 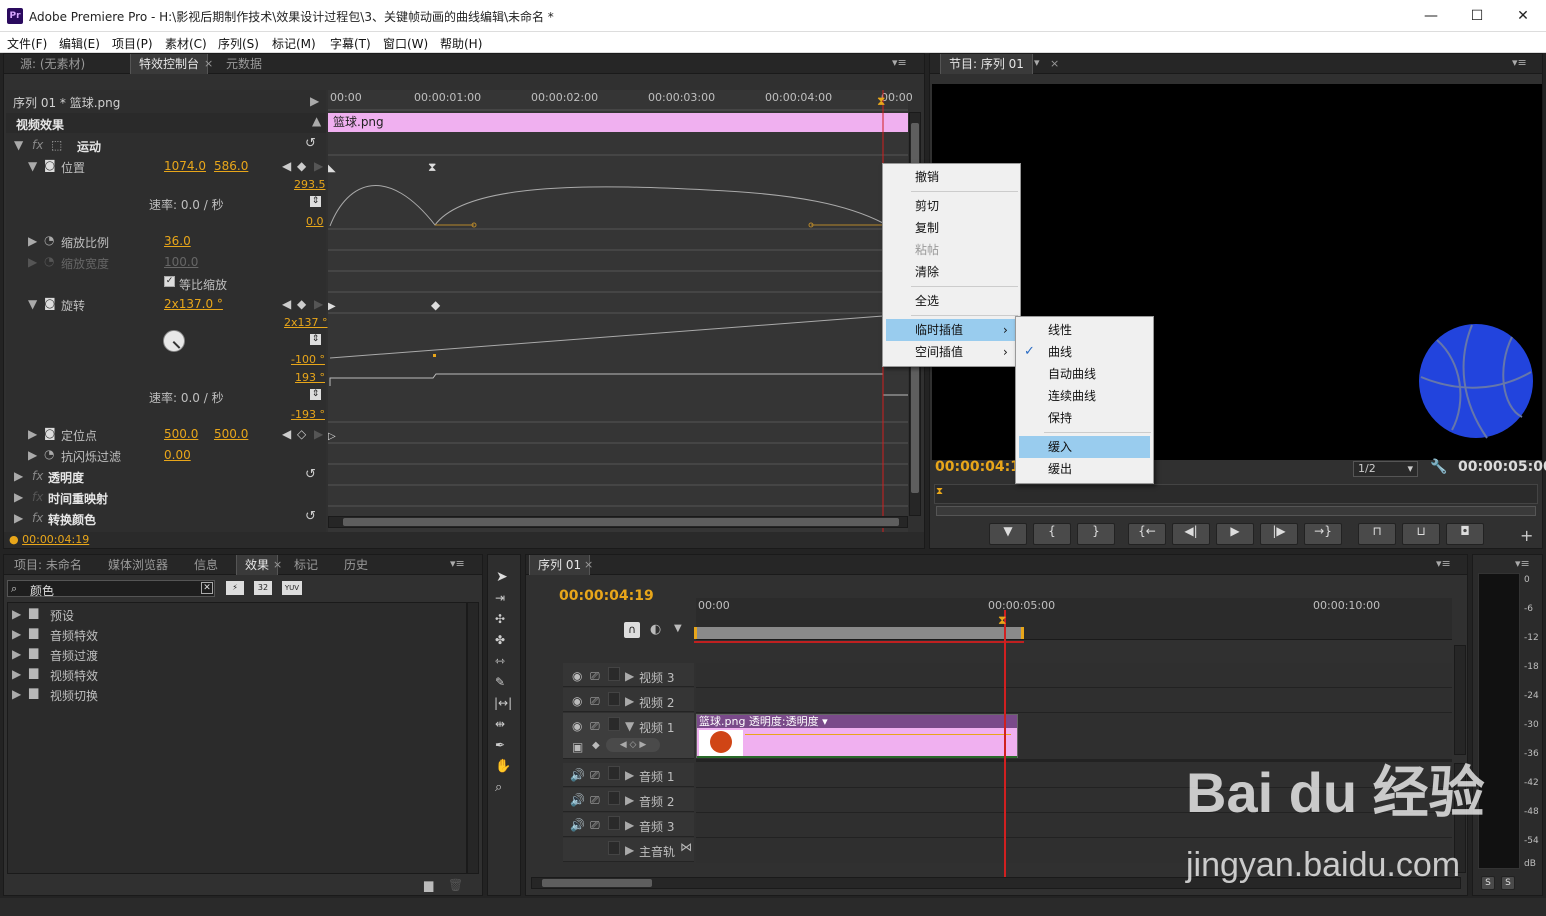 What do you see at coordinates (306, 565) in the screenshot?
I see `tab-markers: 标记` at bounding box center [306, 565].